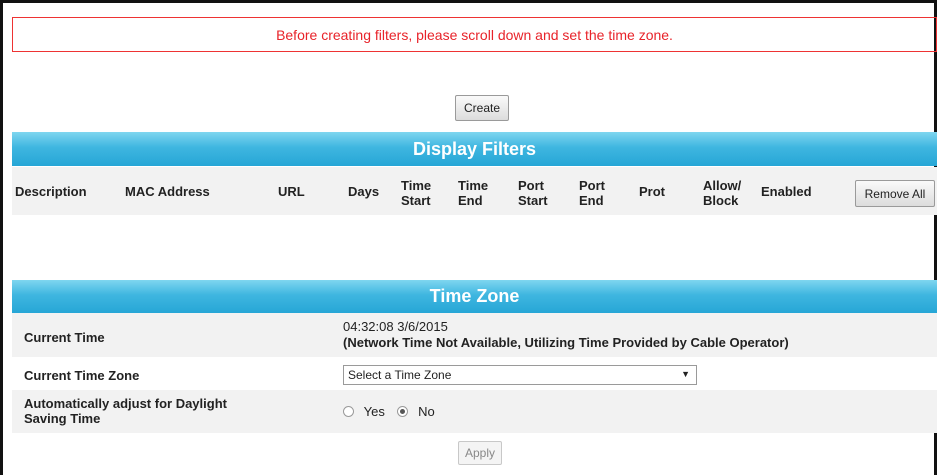 Image resolution: width=937 pixels, height=475 pixels. What do you see at coordinates (82, 375) in the screenshot?
I see `current-time-zone-label: Current Time Zone` at bounding box center [82, 375].